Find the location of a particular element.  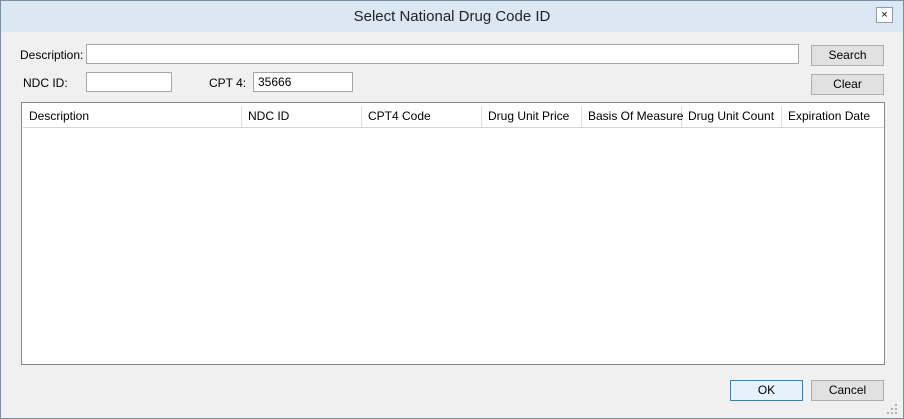

column-header-expiration-date: Expiration Date is located at coordinates (833, 116).